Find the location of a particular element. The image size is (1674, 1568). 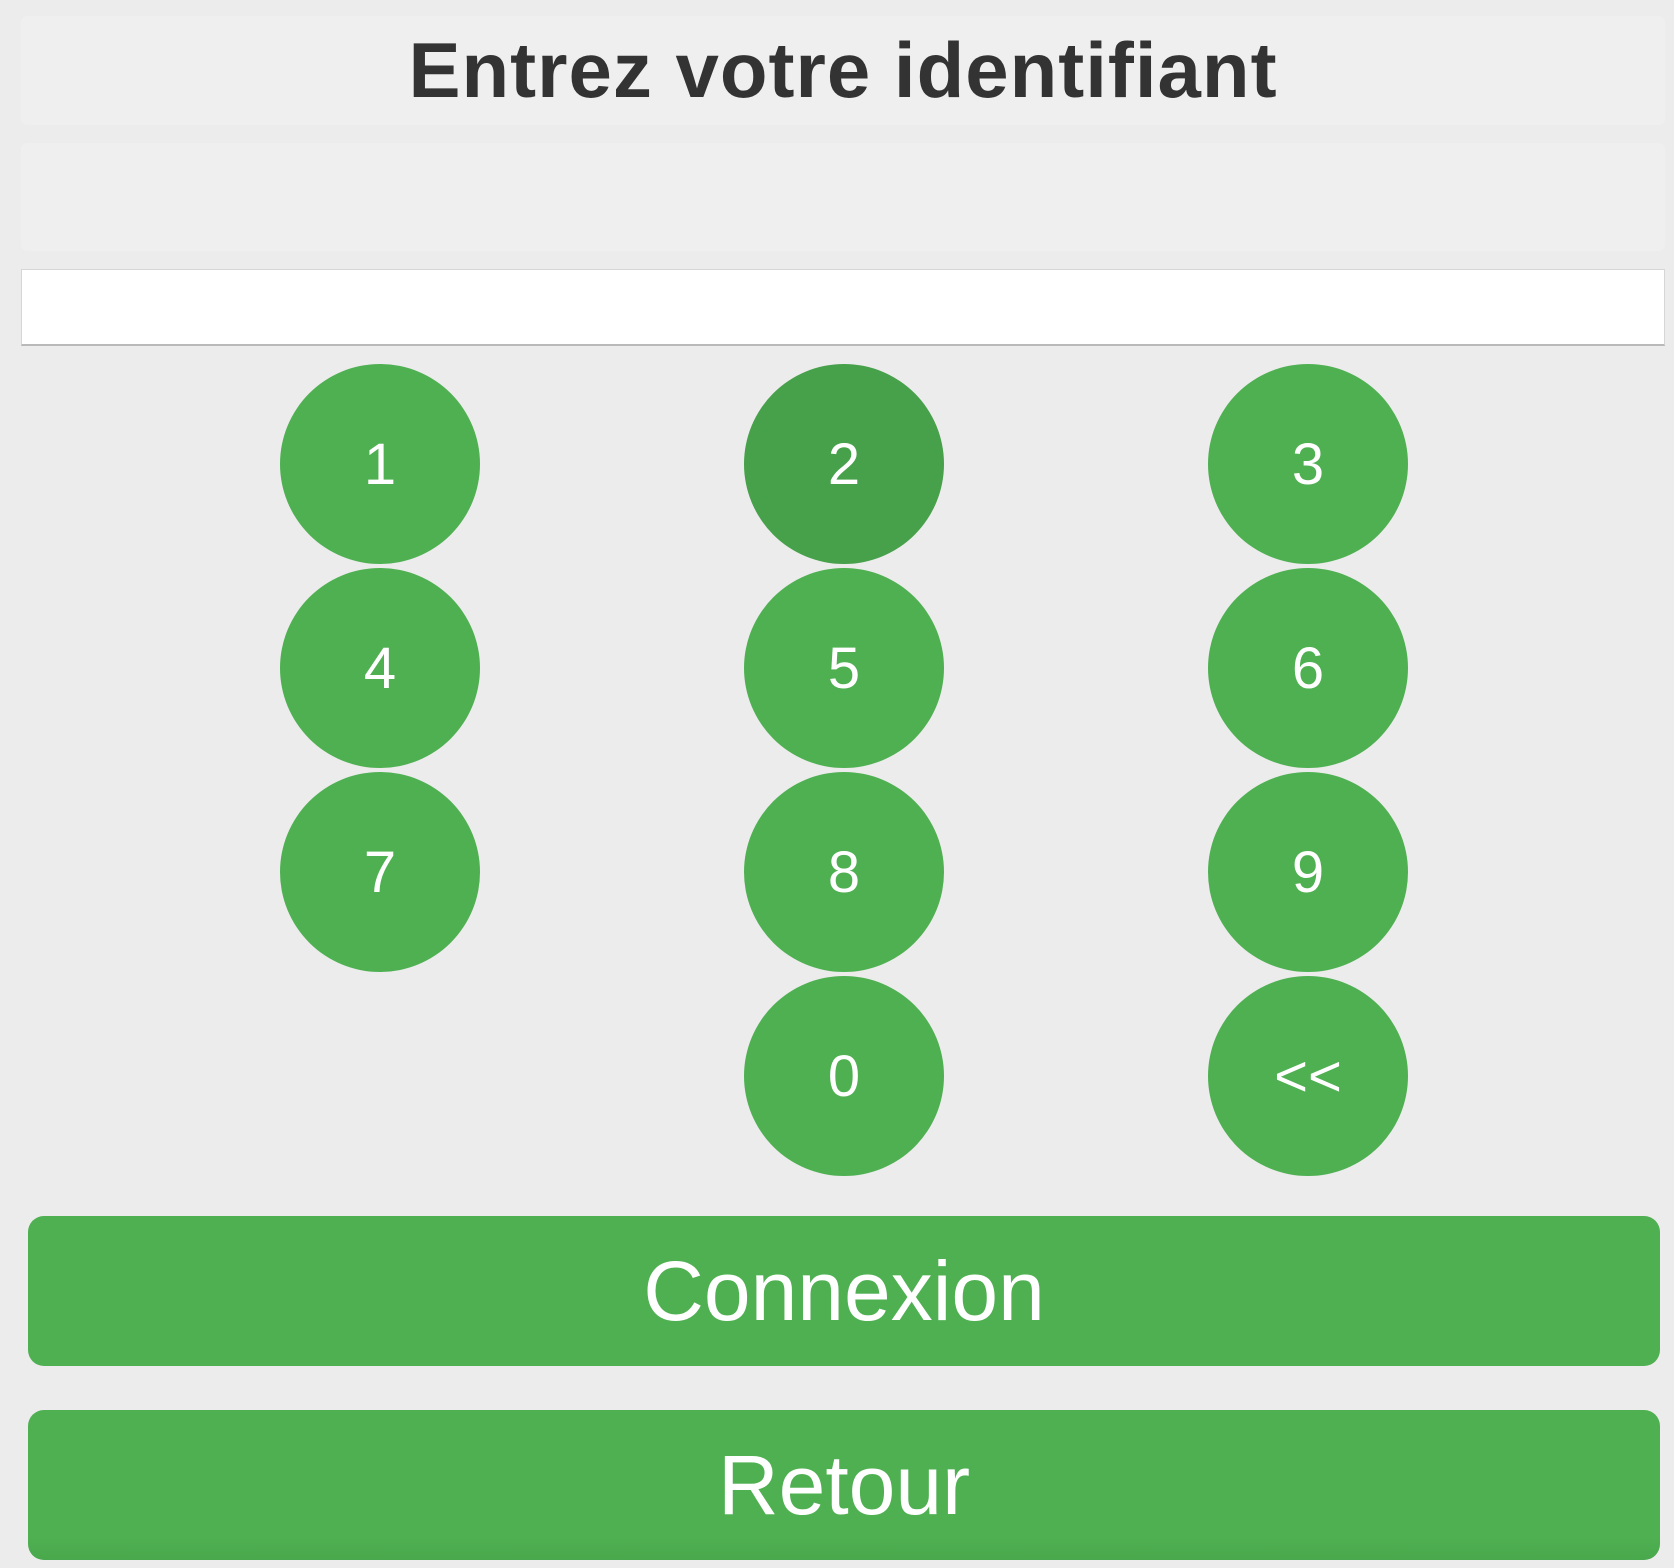

page-title: Entrez votre identifiant is located at coordinates (843, 70).